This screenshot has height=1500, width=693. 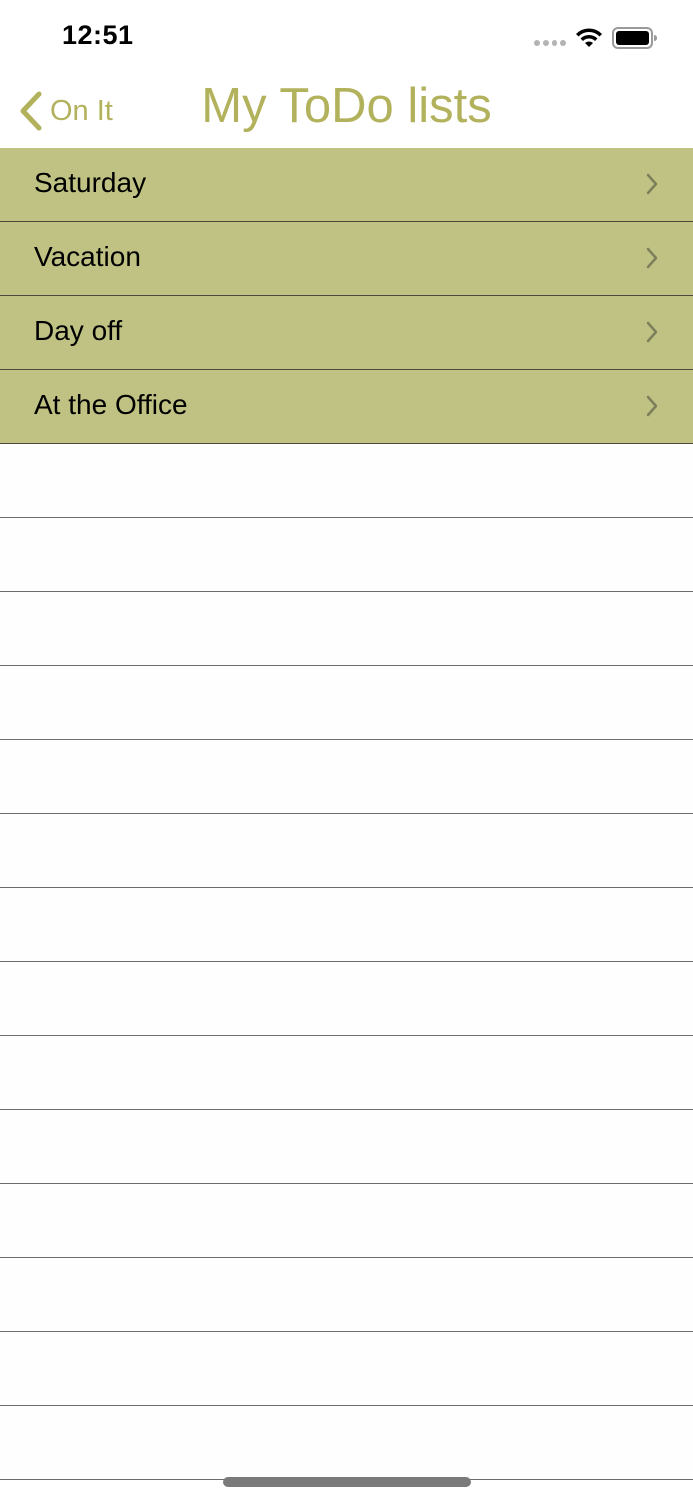 I want to click on list-item-label: At the Office, so click(x=111, y=404).